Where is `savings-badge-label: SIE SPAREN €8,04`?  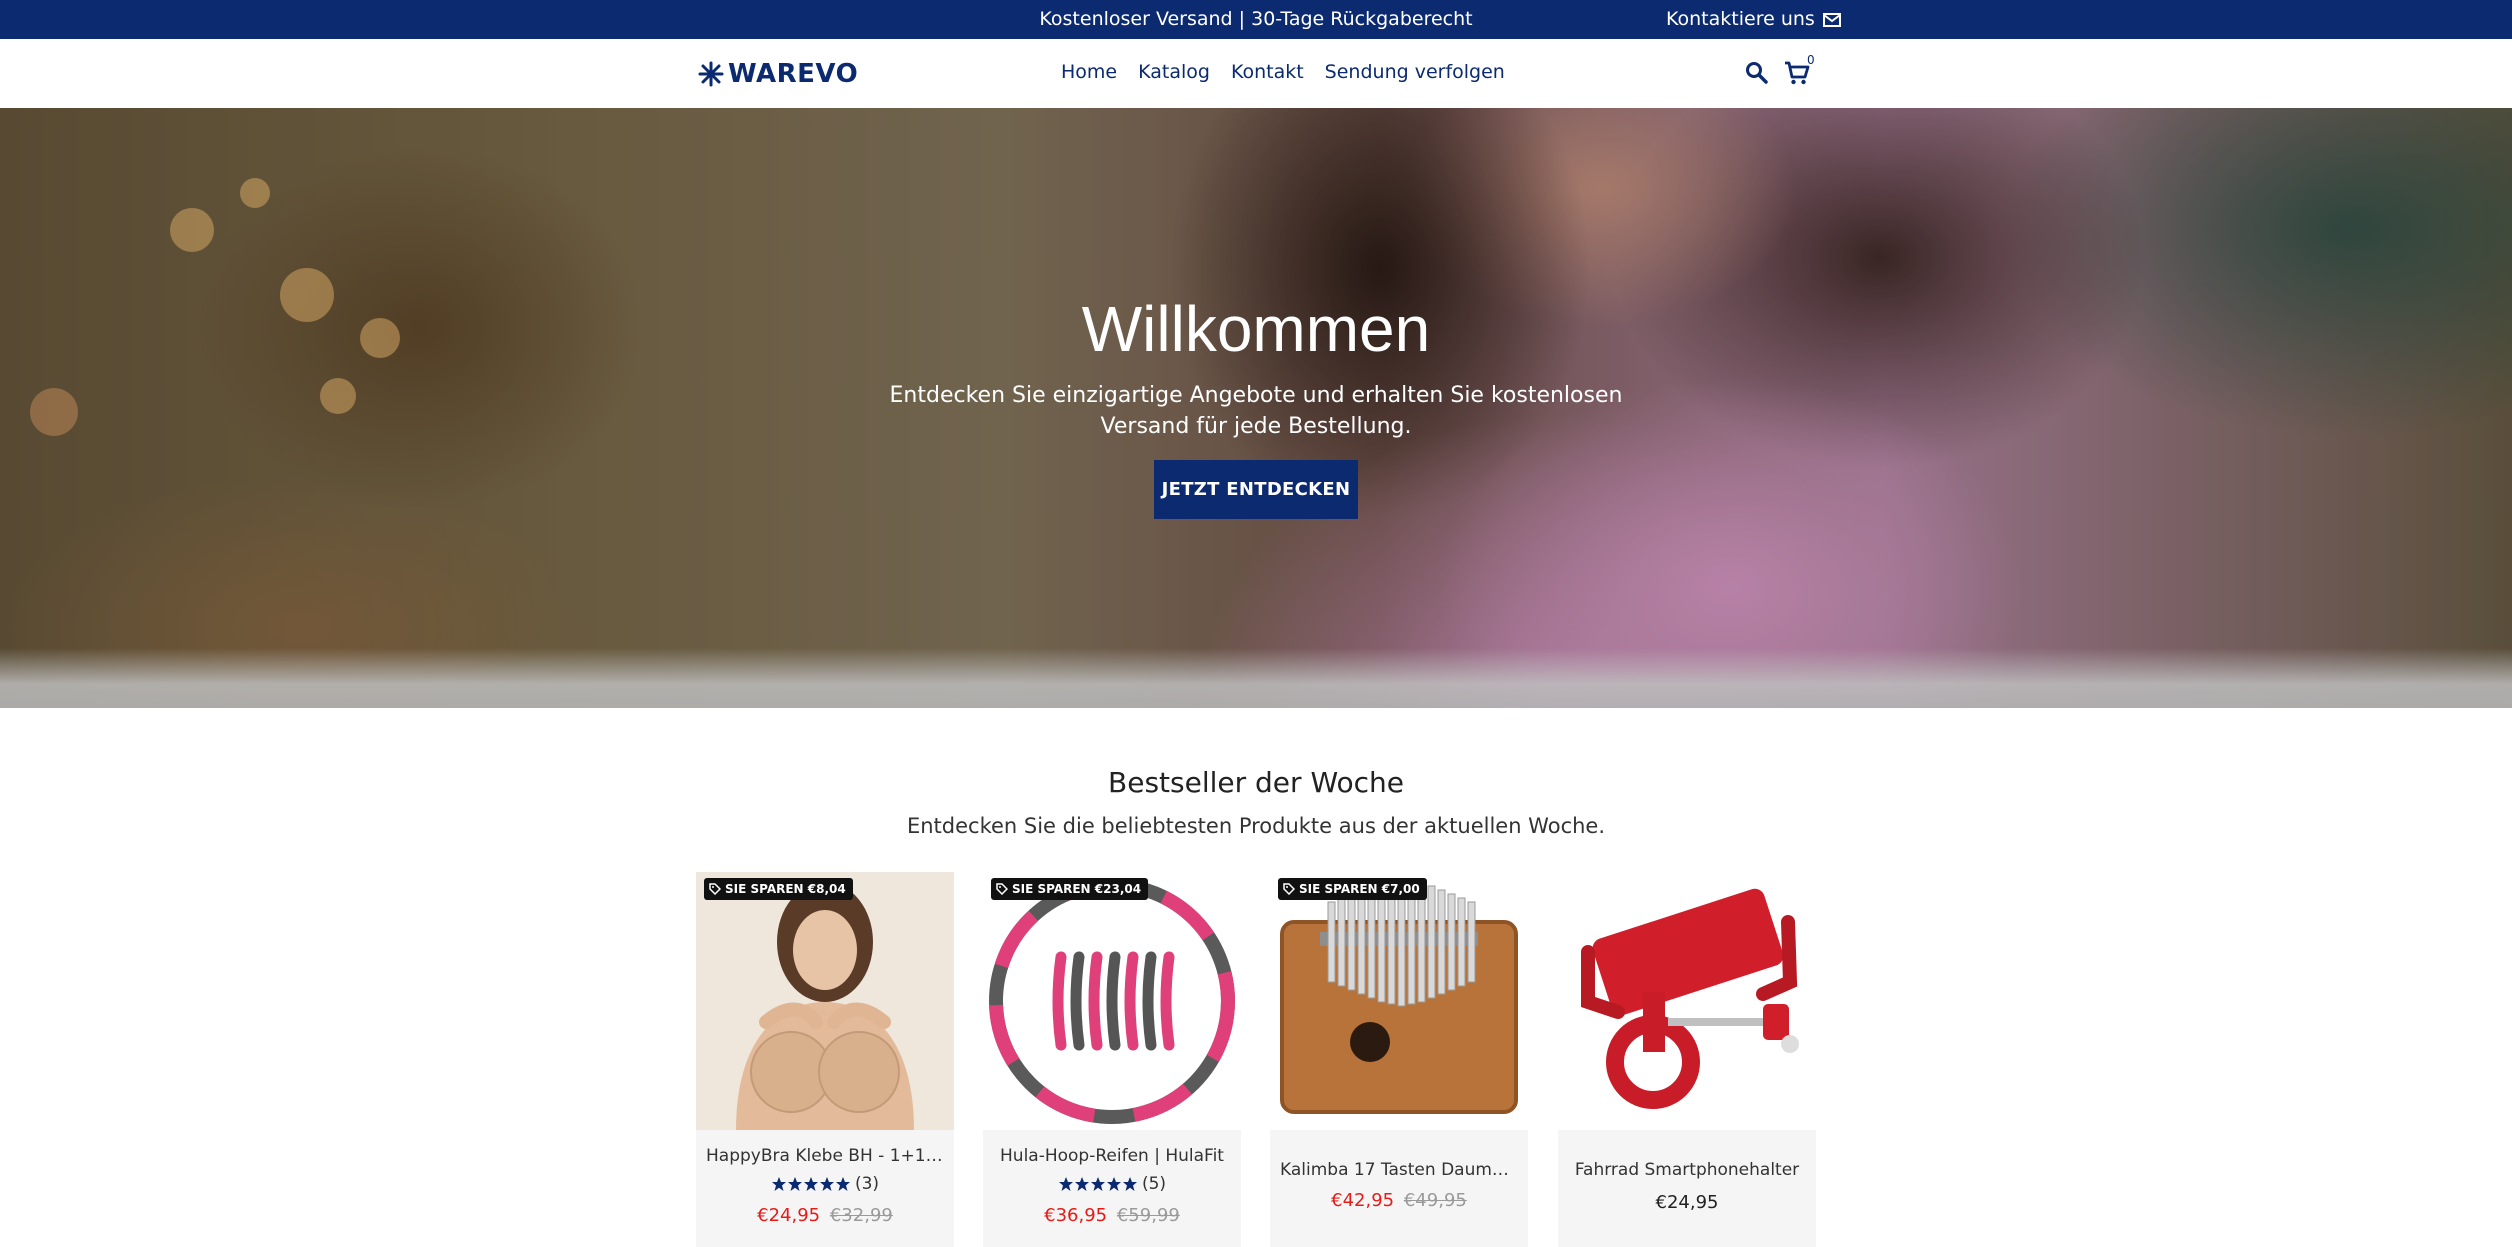 savings-badge-label: SIE SPAREN €8,04 is located at coordinates (785, 889).